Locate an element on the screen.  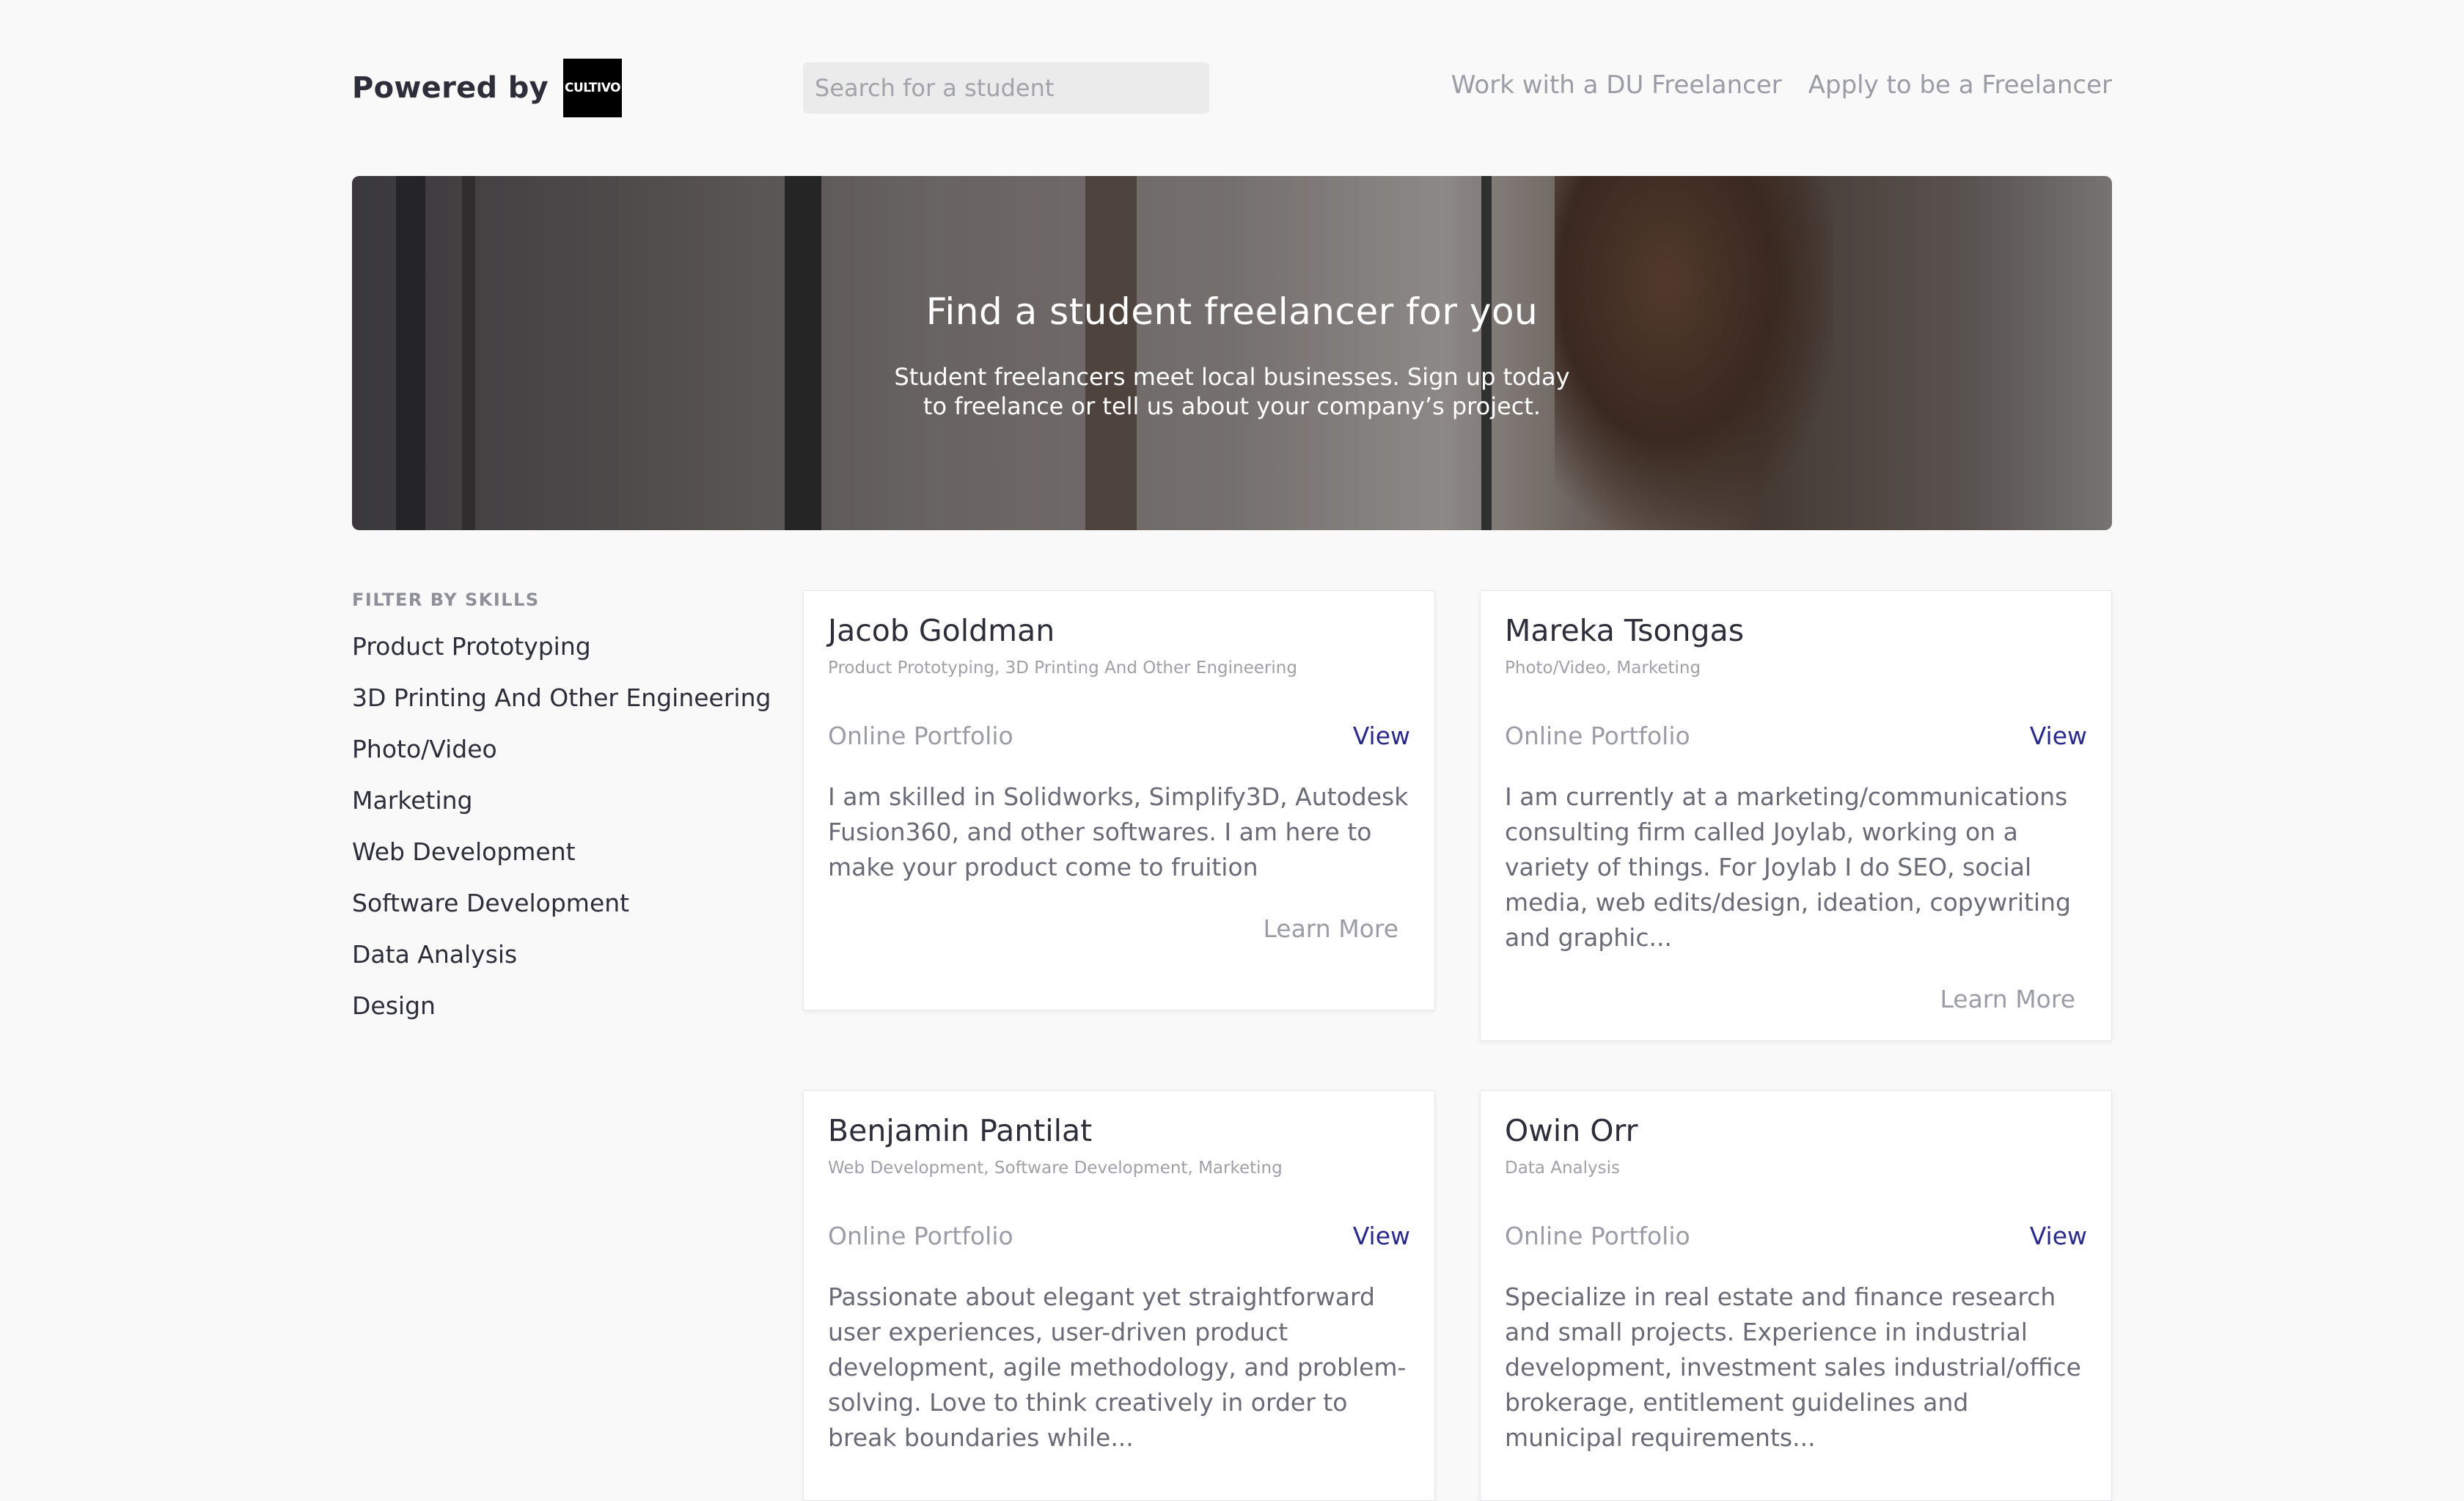
freelancer-name: Owin Orr is located at coordinates (1571, 1130).